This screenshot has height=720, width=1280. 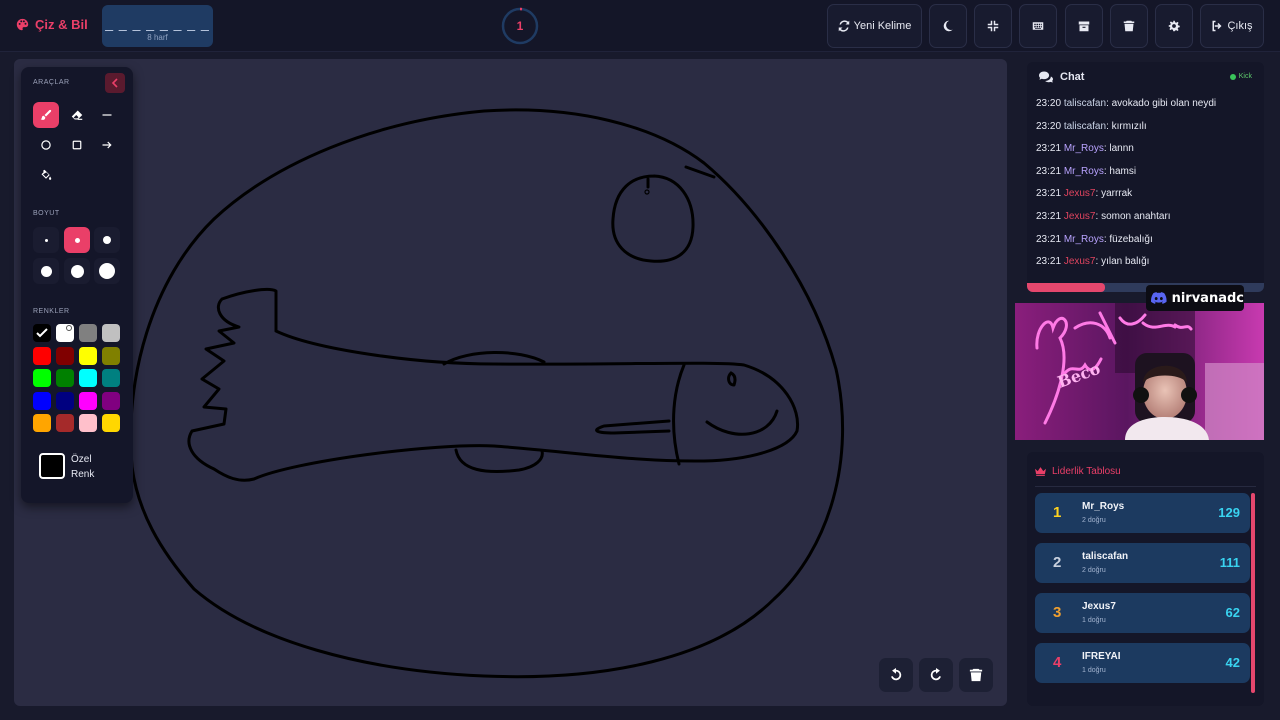 I want to click on leaderboard-divider, so click(x=1145, y=486).